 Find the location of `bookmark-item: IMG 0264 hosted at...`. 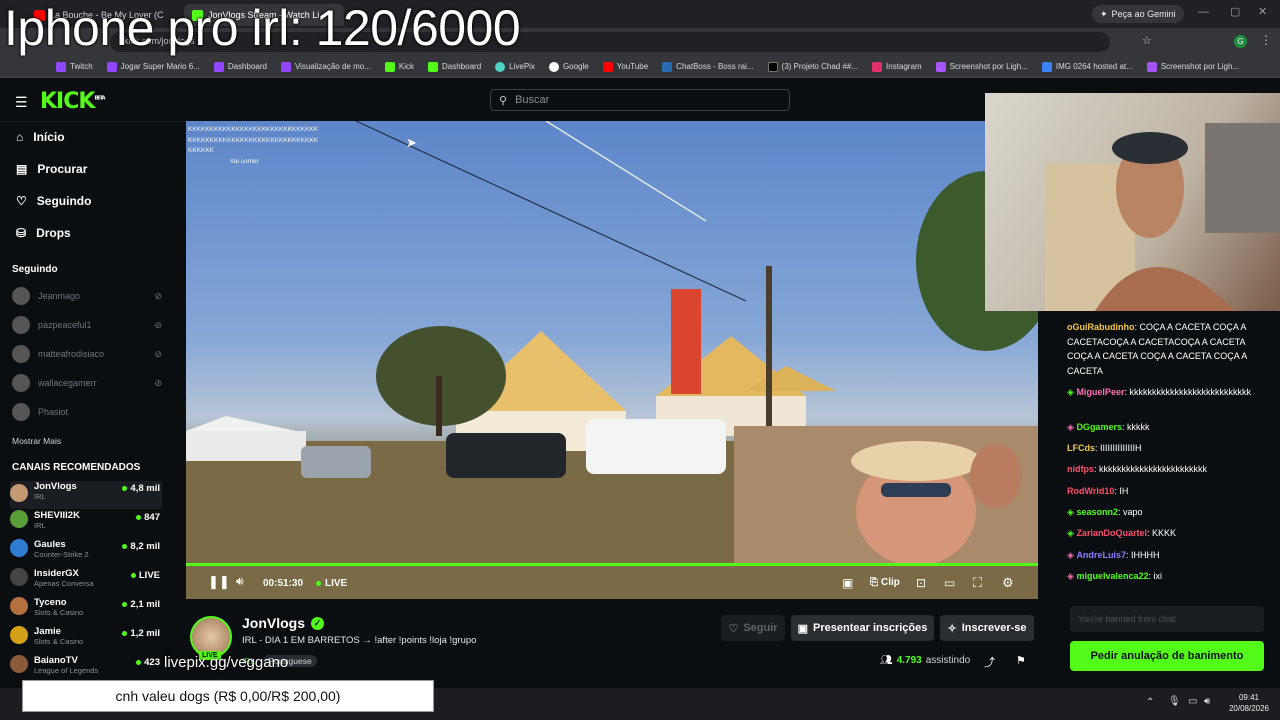

bookmark-item: IMG 0264 hosted at... is located at coordinates (1087, 66).